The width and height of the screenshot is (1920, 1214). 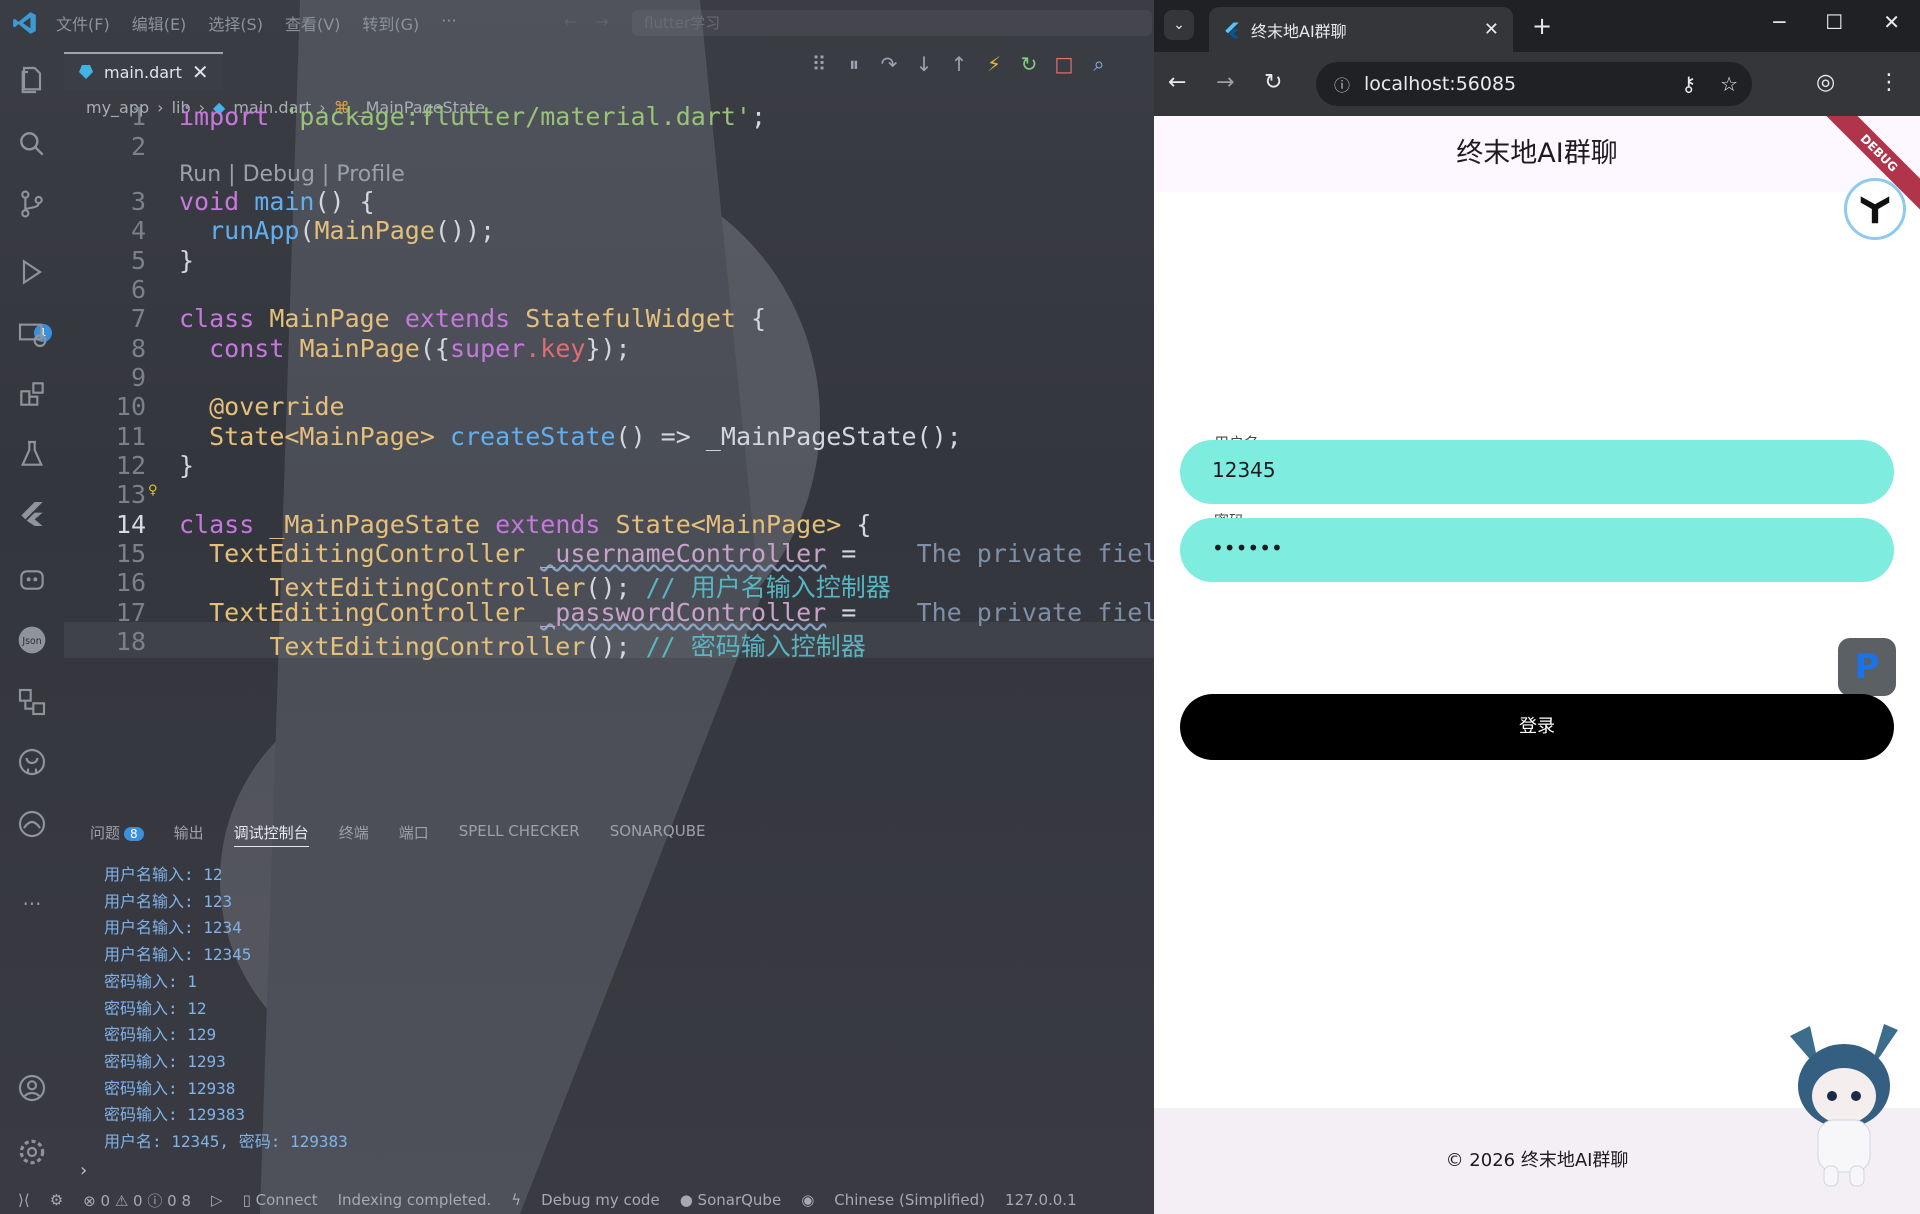 What do you see at coordinates (32, 1152) in the screenshot?
I see `settings-gear-icon` at bounding box center [32, 1152].